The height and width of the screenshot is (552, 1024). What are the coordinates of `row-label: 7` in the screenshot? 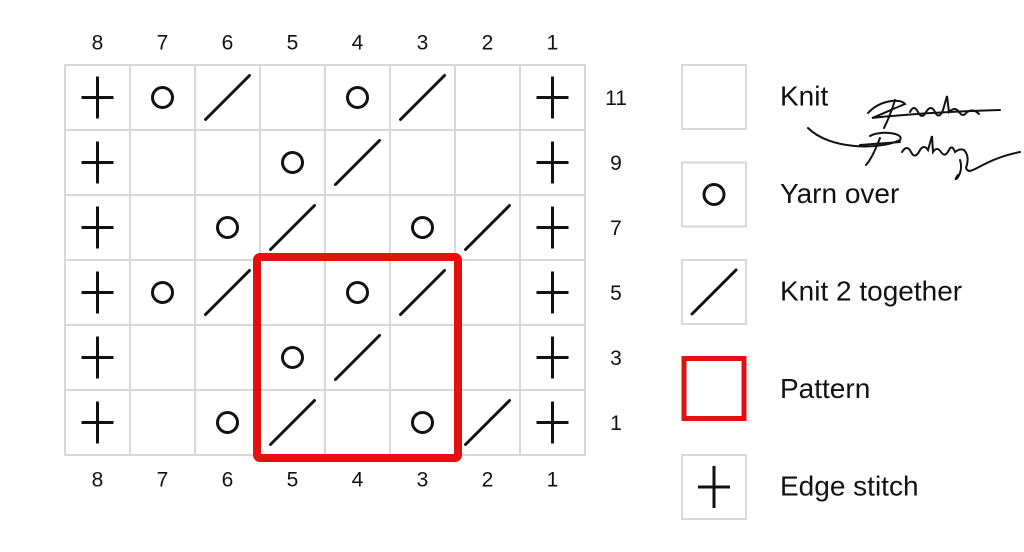 It's located at (616, 228).